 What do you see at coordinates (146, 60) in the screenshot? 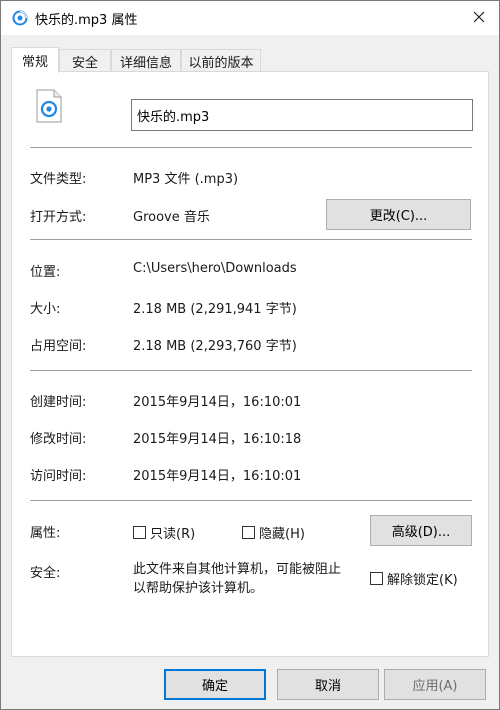
I see `tab-details: 详细信息` at bounding box center [146, 60].